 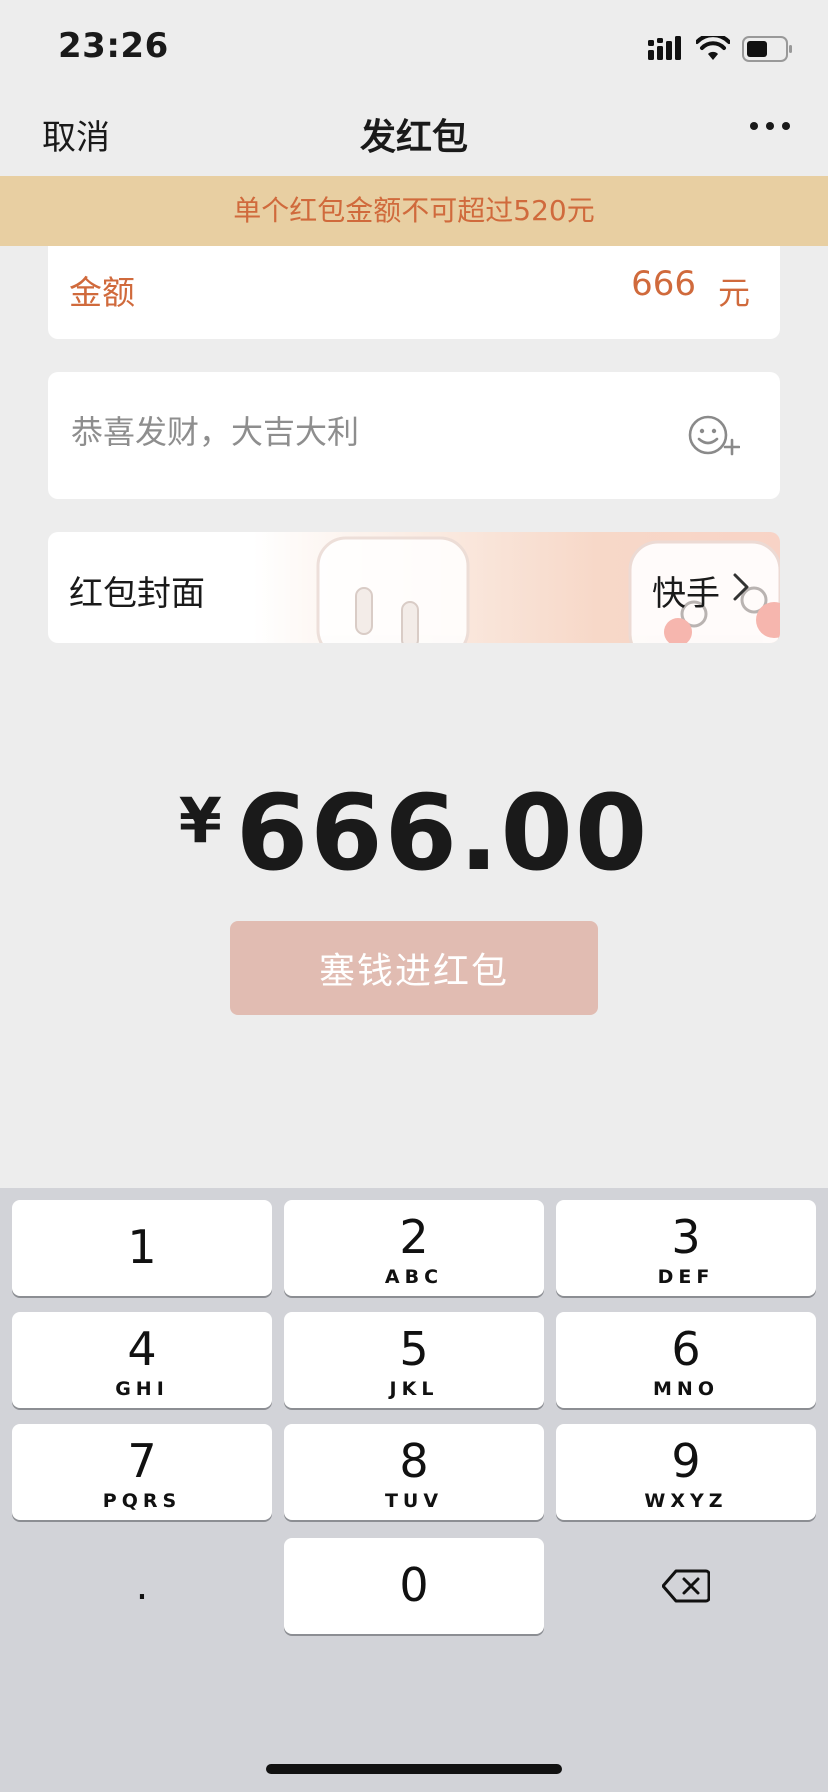 I want to click on battery-icon, so click(x=767, y=49).